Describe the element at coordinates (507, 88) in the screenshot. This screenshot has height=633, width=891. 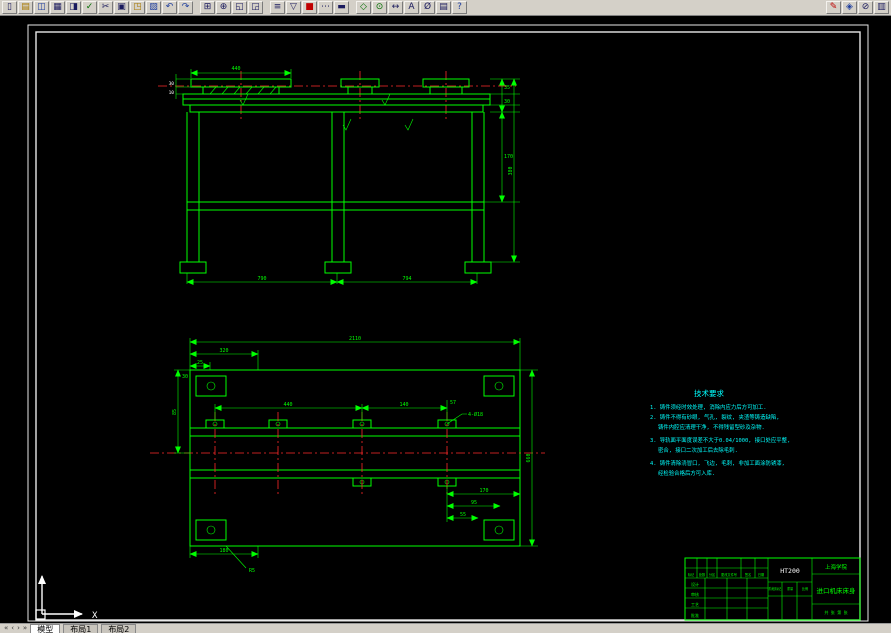
I see `dim-label: 35` at that location.